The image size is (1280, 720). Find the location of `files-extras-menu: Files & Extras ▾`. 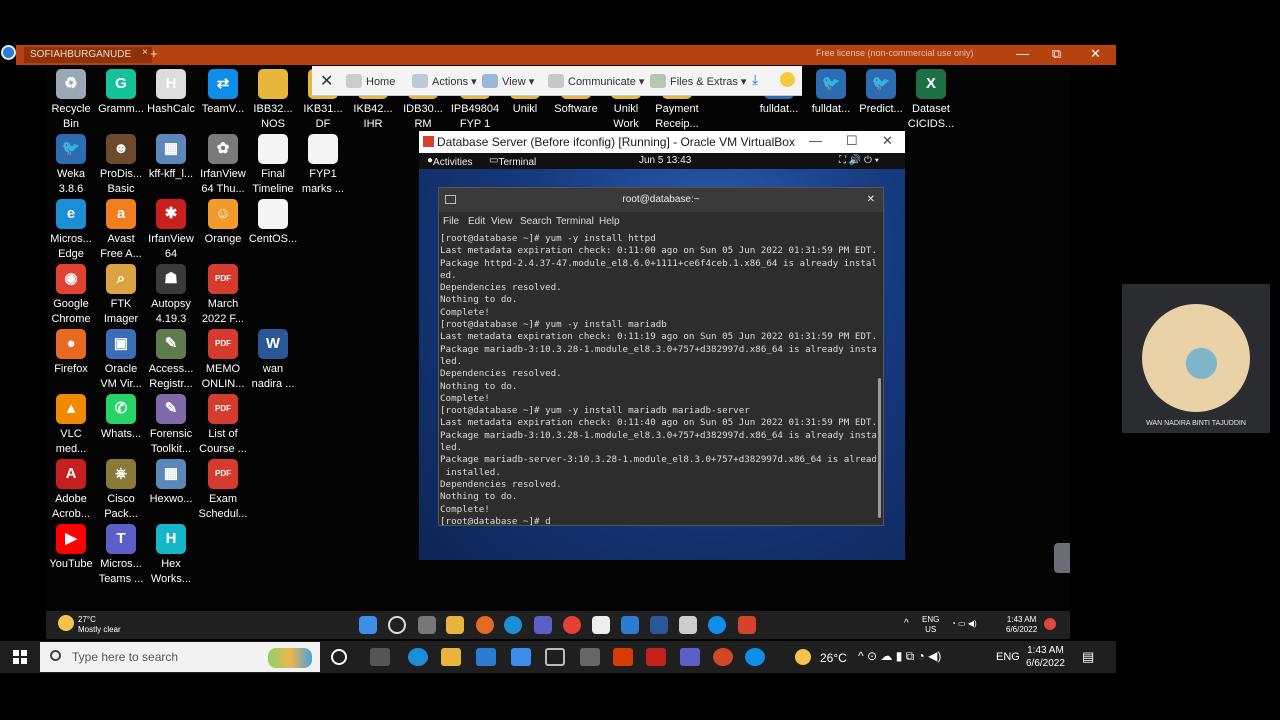

files-extras-menu: Files & Extras ▾ is located at coordinates (698, 81).